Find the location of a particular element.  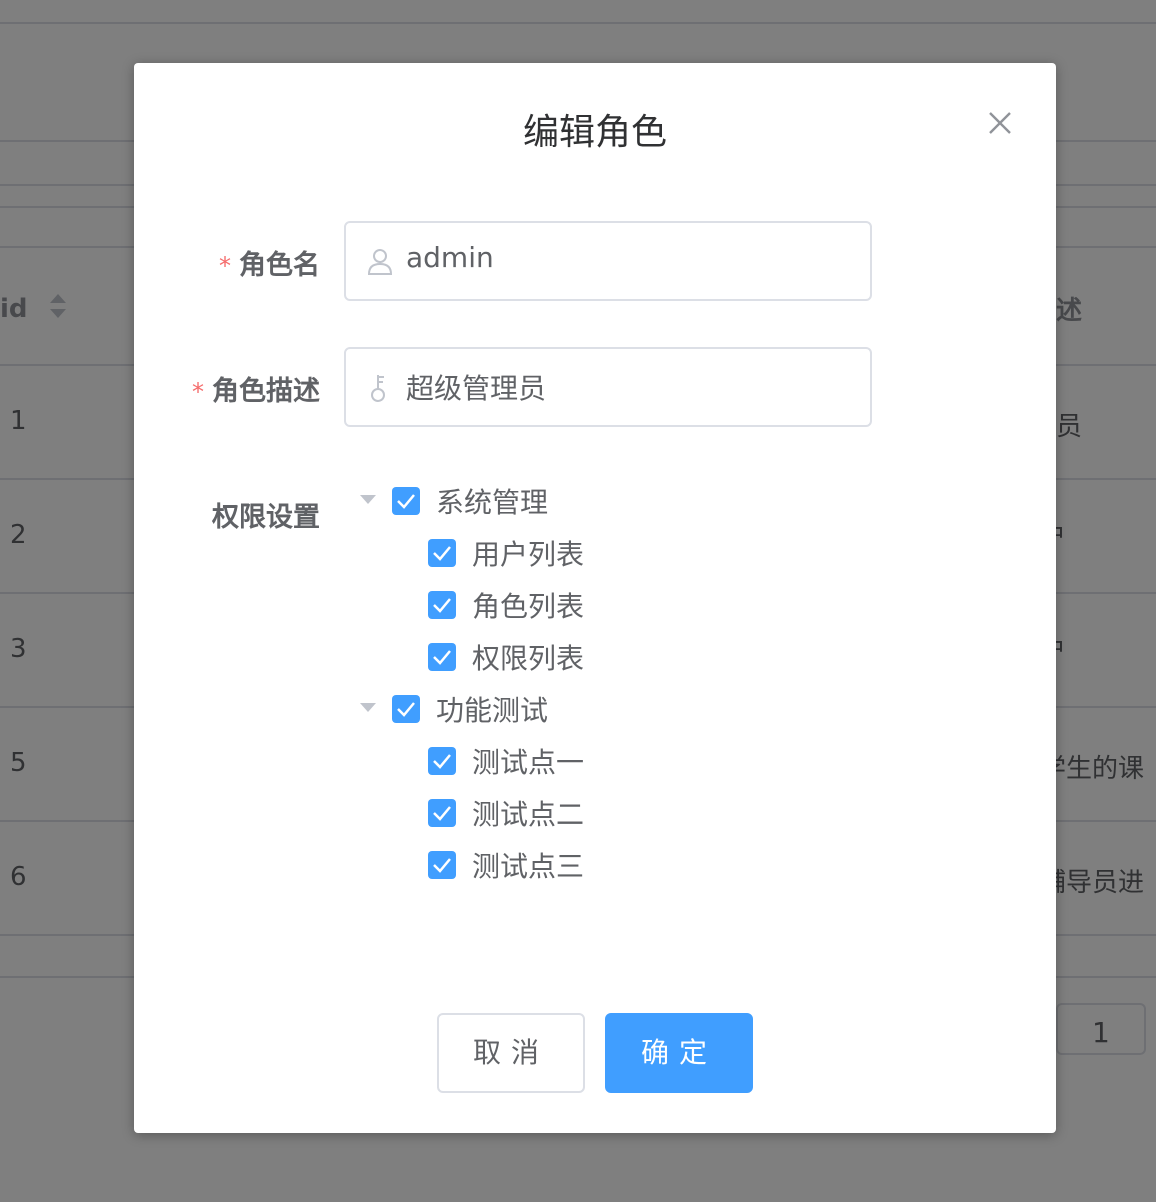

role-name-label: * 角色名 is located at coordinates (227, 262).